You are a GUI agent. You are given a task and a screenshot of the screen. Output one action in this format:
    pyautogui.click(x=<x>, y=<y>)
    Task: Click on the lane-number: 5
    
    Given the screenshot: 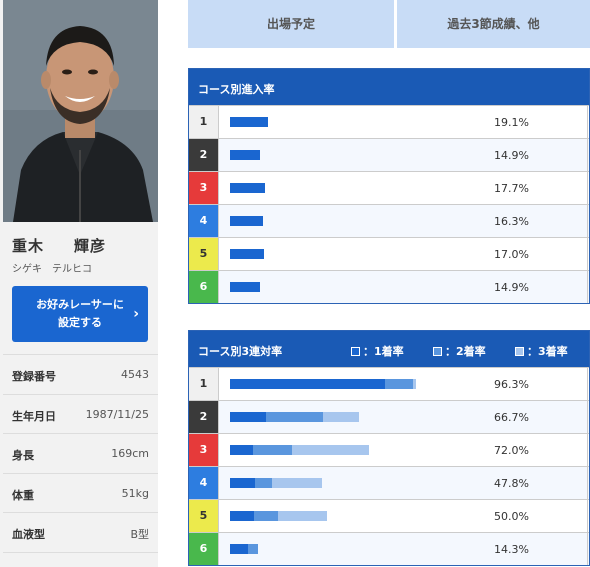 What is the action you would take?
    pyautogui.click(x=203, y=516)
    